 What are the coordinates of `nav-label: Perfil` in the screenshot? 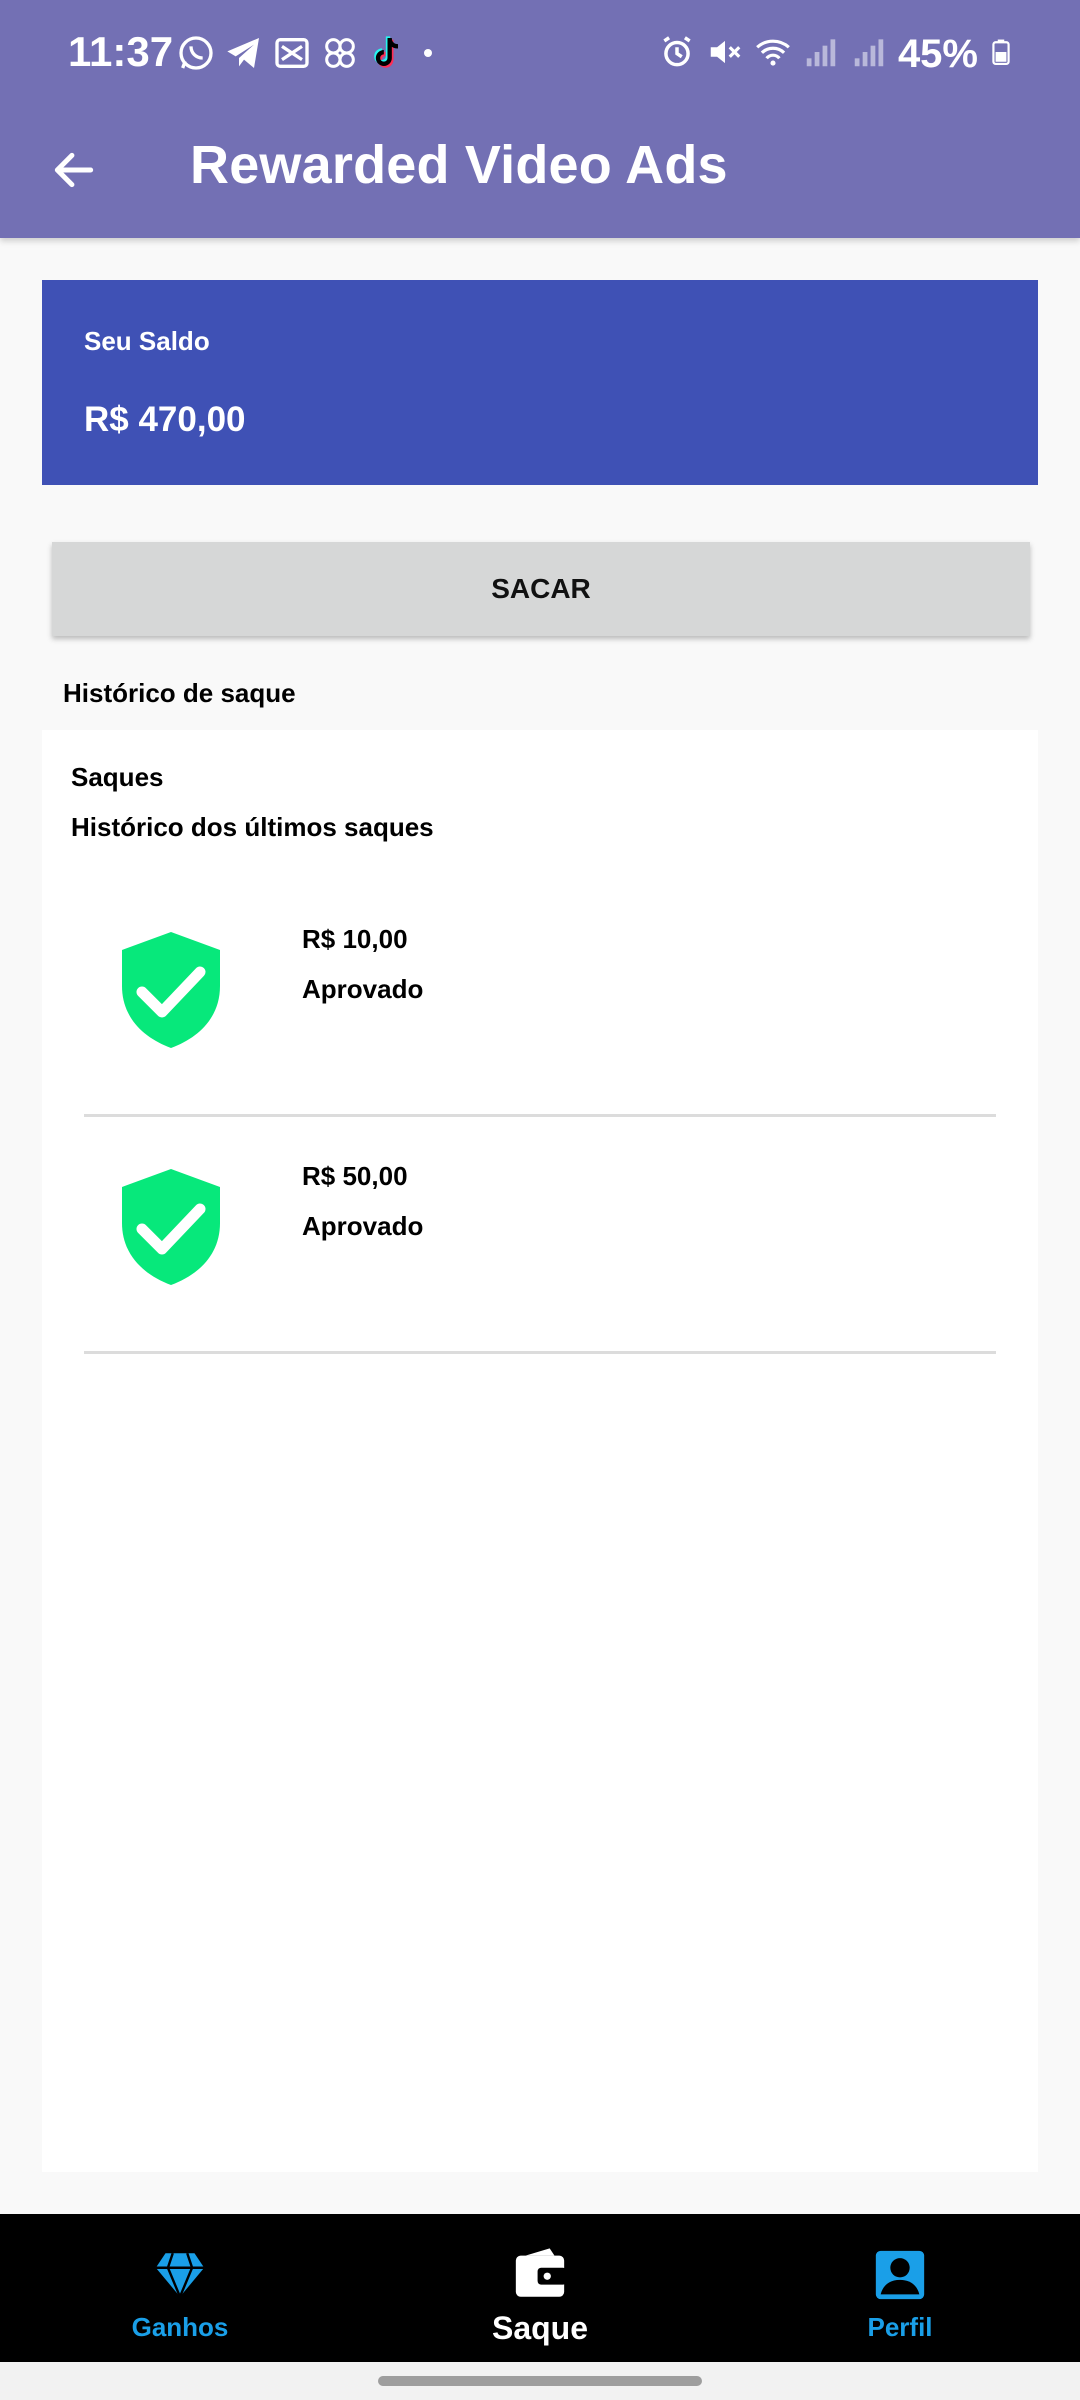 It's located at (900, 2327).